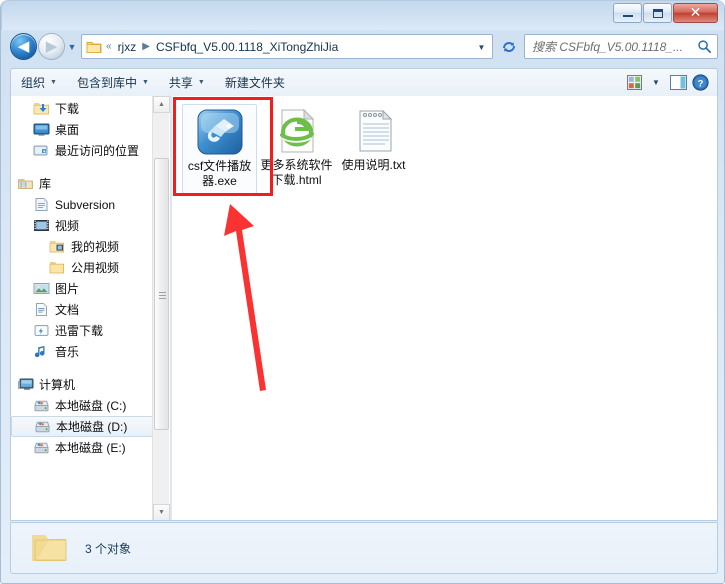 This screenshot has width=725, height=584. Describe the element at coordinates (106, 83) in the screenshot. I see `toolbar-label: 包含到库中` at that location.